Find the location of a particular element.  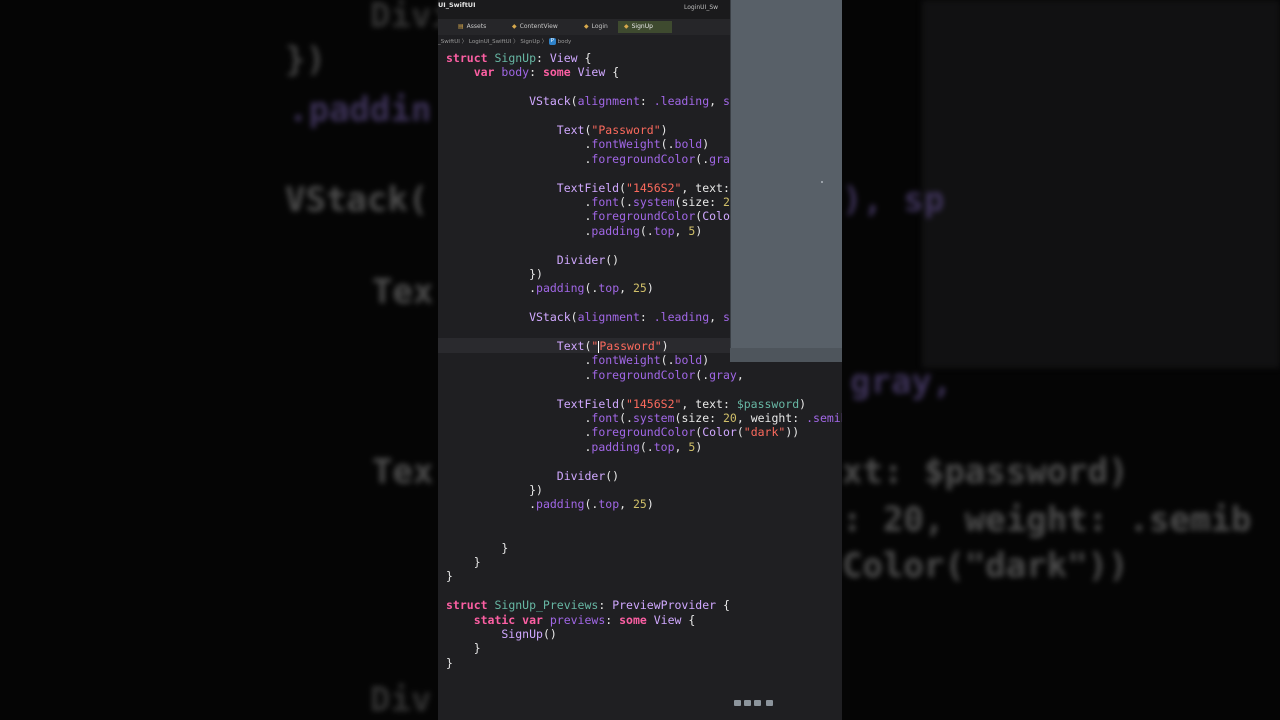

tab-contentview: ◆ ContentView is located at coordinates (539, 27).